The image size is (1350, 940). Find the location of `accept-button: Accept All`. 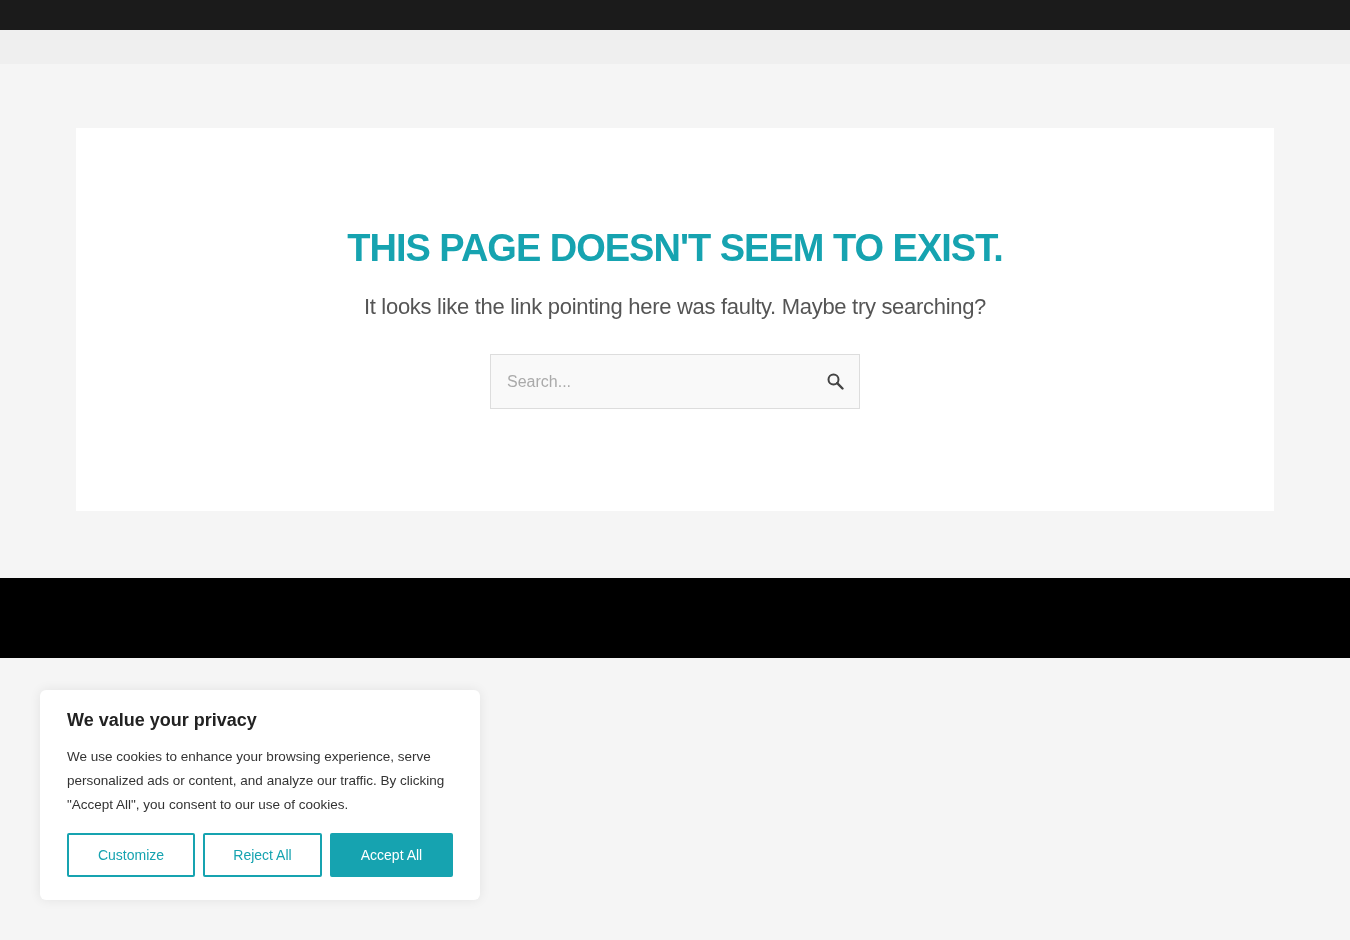

accept-button: Accept All is located at coordinates (391, 855).